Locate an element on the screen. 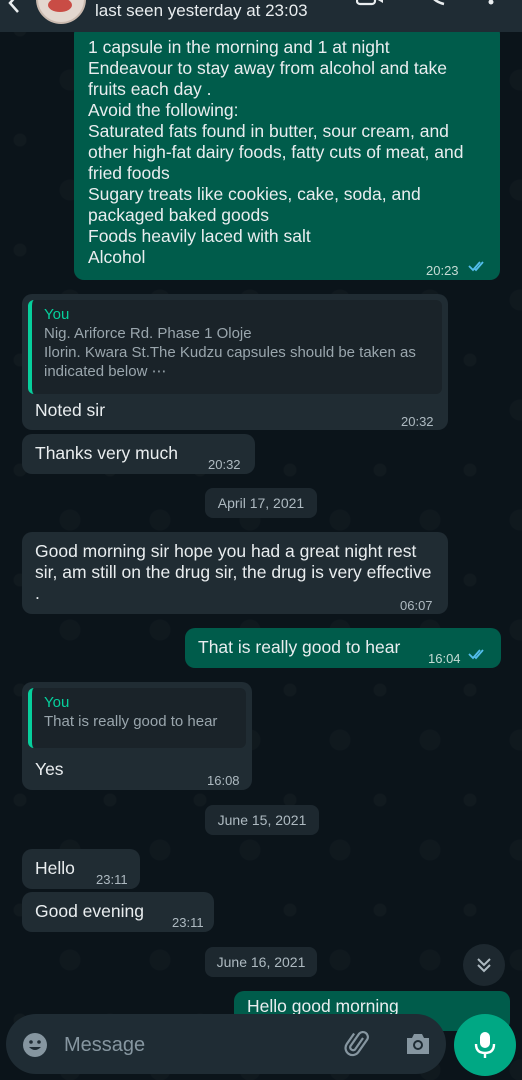 The width and height of the screenshot is (522, 1080). date-separator: April 17, 2021 is located at coordinates (261, 503).